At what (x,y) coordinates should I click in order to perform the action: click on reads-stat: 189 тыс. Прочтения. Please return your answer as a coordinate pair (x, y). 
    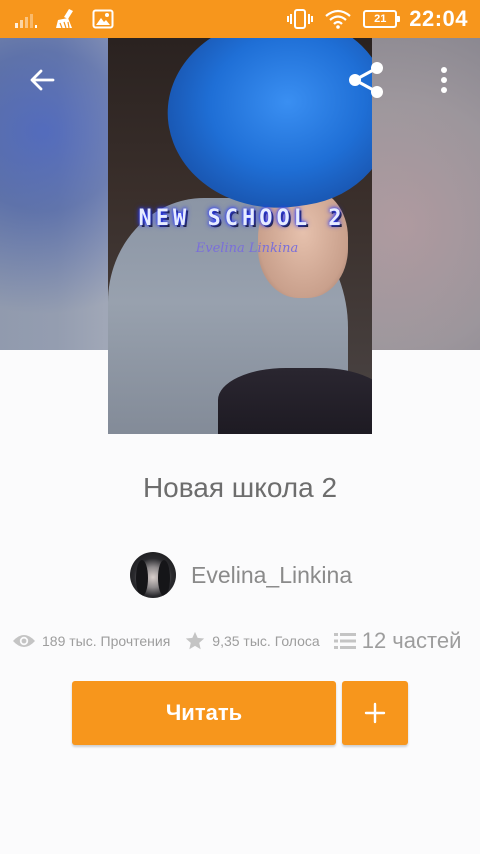
    Looking at the image, I should click on (91, 641).